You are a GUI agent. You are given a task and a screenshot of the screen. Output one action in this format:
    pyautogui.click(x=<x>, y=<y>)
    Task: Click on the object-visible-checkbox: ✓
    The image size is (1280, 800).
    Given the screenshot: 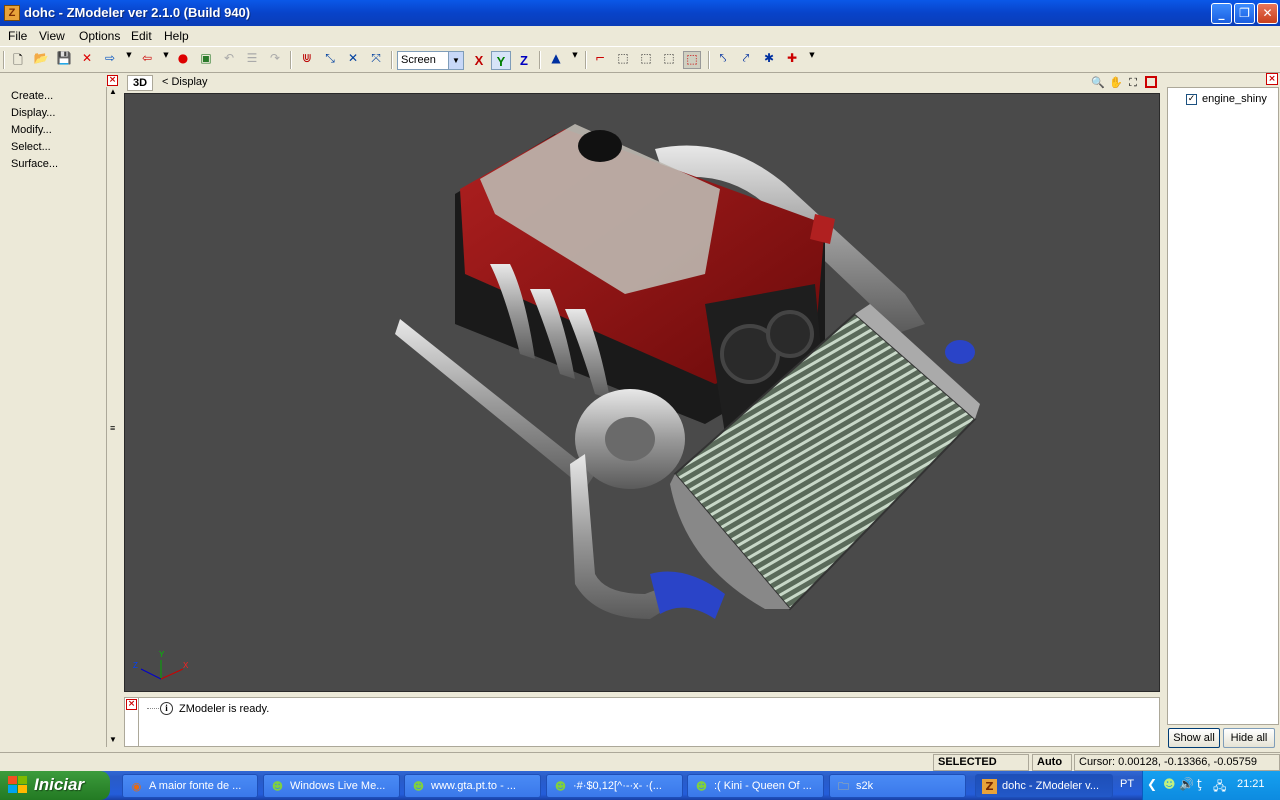 What is the action you would take?
    pyautogui.click(x=1191, y=99)
    